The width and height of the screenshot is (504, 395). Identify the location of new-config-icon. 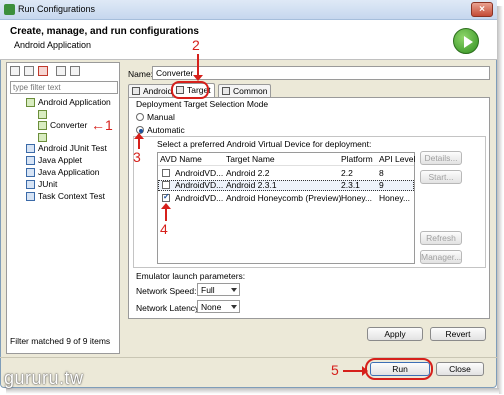
(15, 71).